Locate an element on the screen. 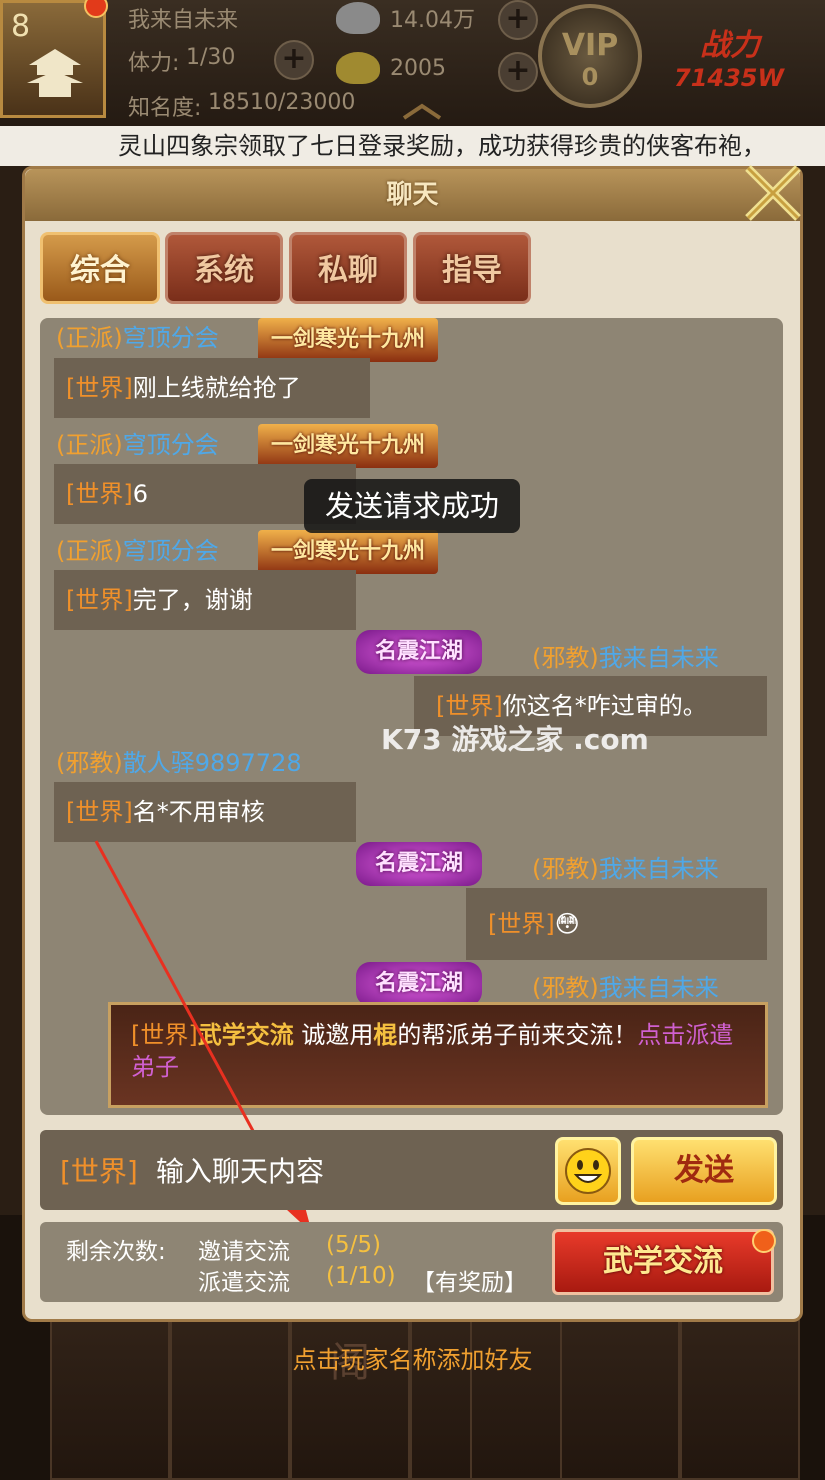 This screenshot has height=1480, width=825. add-friend-hint: 点击玩家名称添加好友 is located at coordinates (412, 1360).